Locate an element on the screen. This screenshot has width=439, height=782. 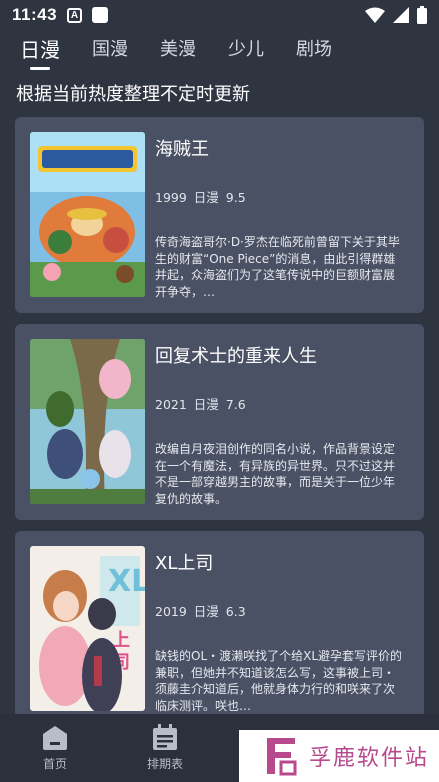
anime-meta: 2021 日漫 7.6 is located at coordinates (200, 403).